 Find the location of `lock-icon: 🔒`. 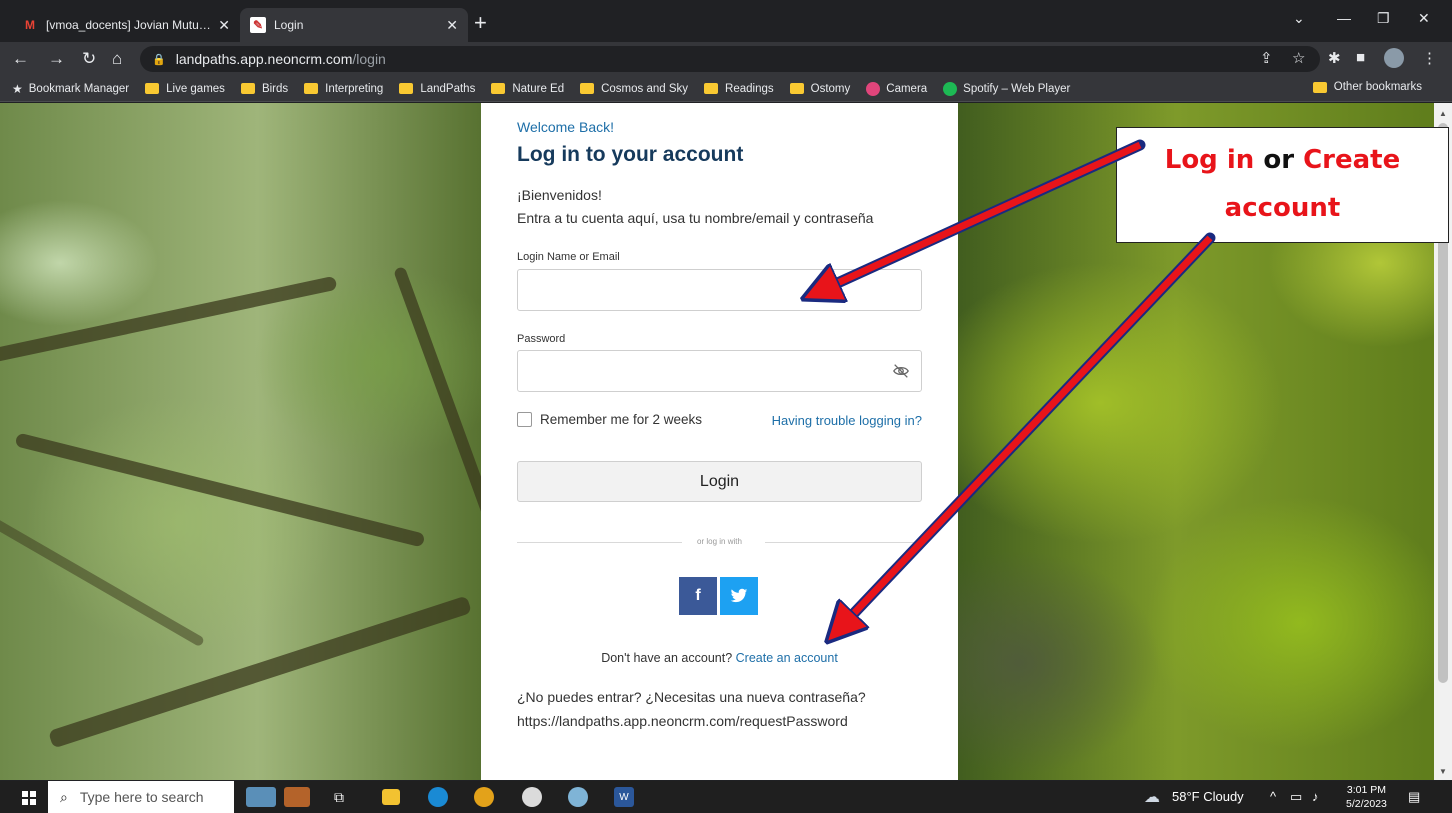

lock-icon: 🔒 is located at coordinates (159, 59).